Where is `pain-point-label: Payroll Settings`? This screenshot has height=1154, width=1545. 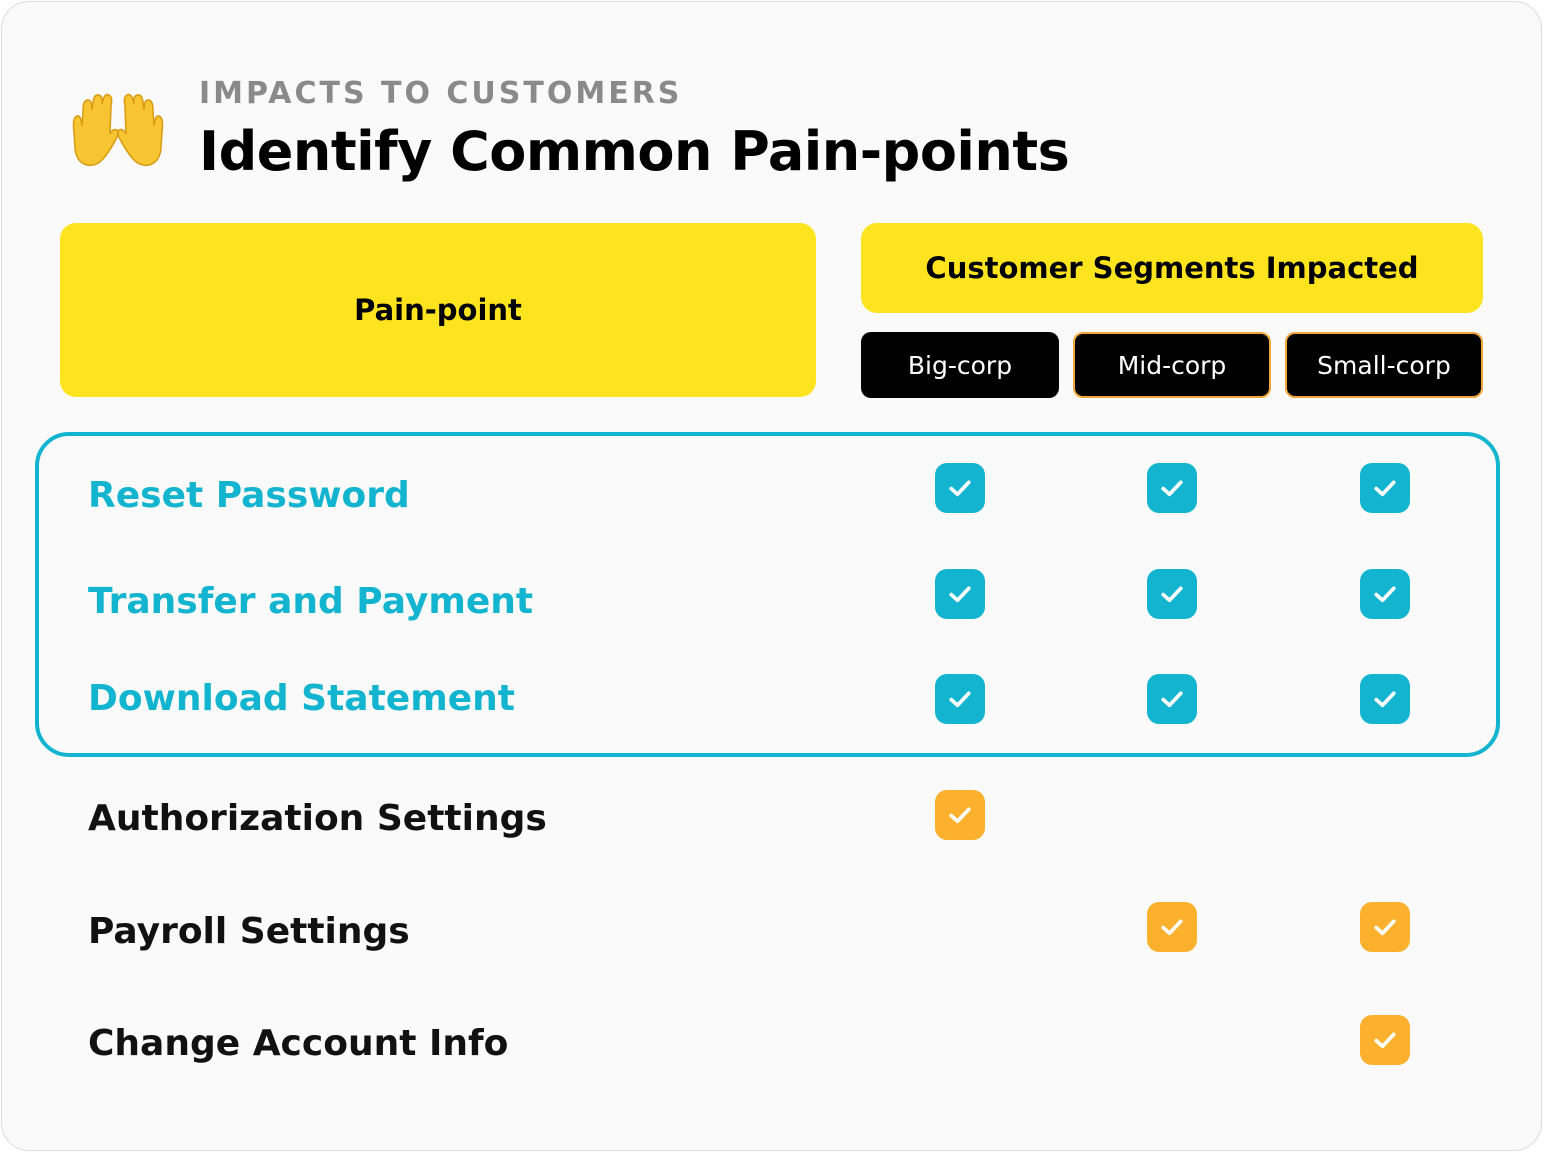 pain-point-label: Payroll Settings is located at coordinates (249, 931).